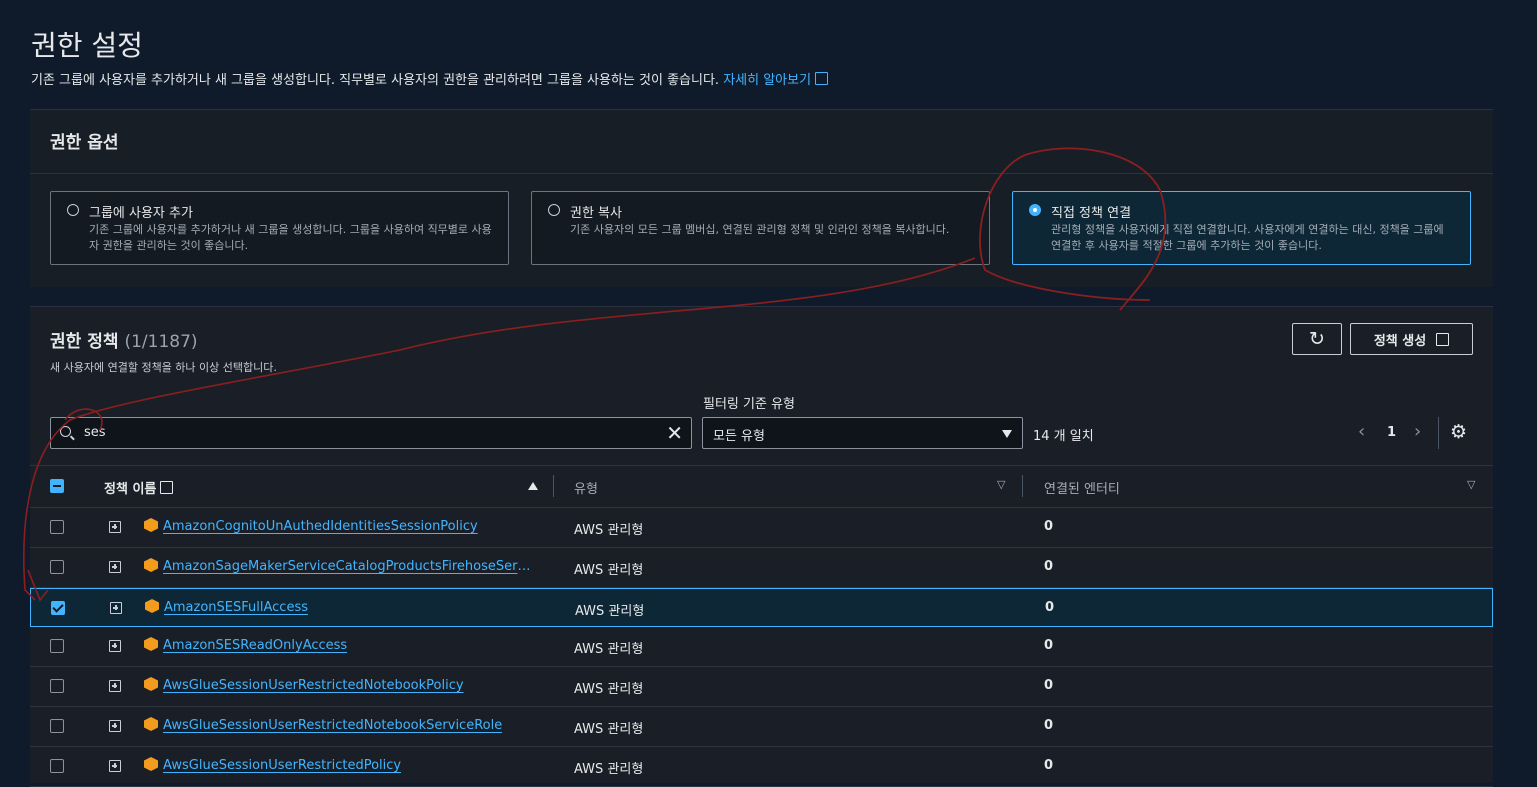 The height and width of the screenshot is (787, 1537). What do you see at coordinates (586, 487) in the screenshot?
I see `column-header-type: 유형` at bounding box center [586, 487].